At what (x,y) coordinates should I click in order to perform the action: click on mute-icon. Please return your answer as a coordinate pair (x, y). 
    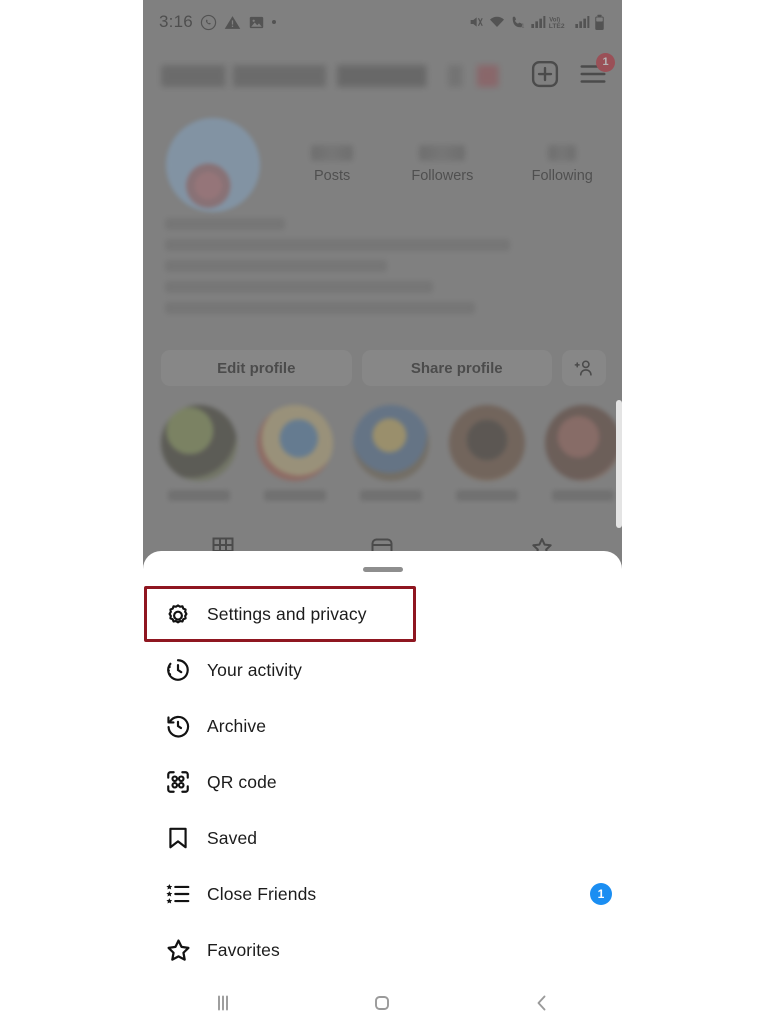
    Looking at the image, I should click on (476, 22).